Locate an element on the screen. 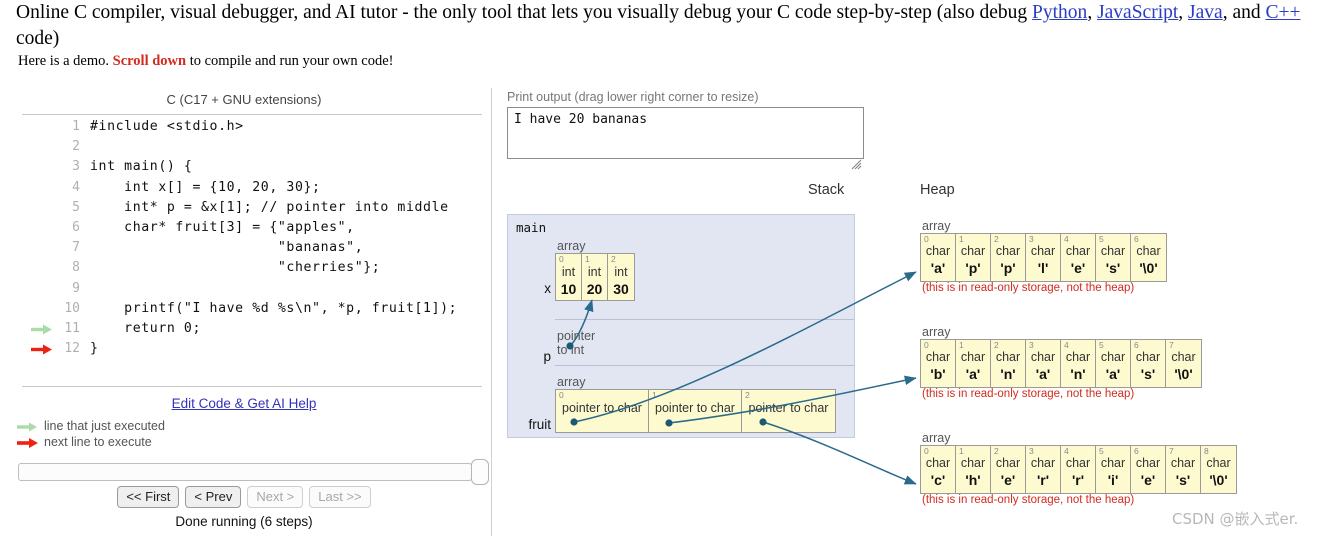 The height and width of the screenshot is (536, 1328). stack-array-cell: 0 int 10 is located at coordinates (569, 277).